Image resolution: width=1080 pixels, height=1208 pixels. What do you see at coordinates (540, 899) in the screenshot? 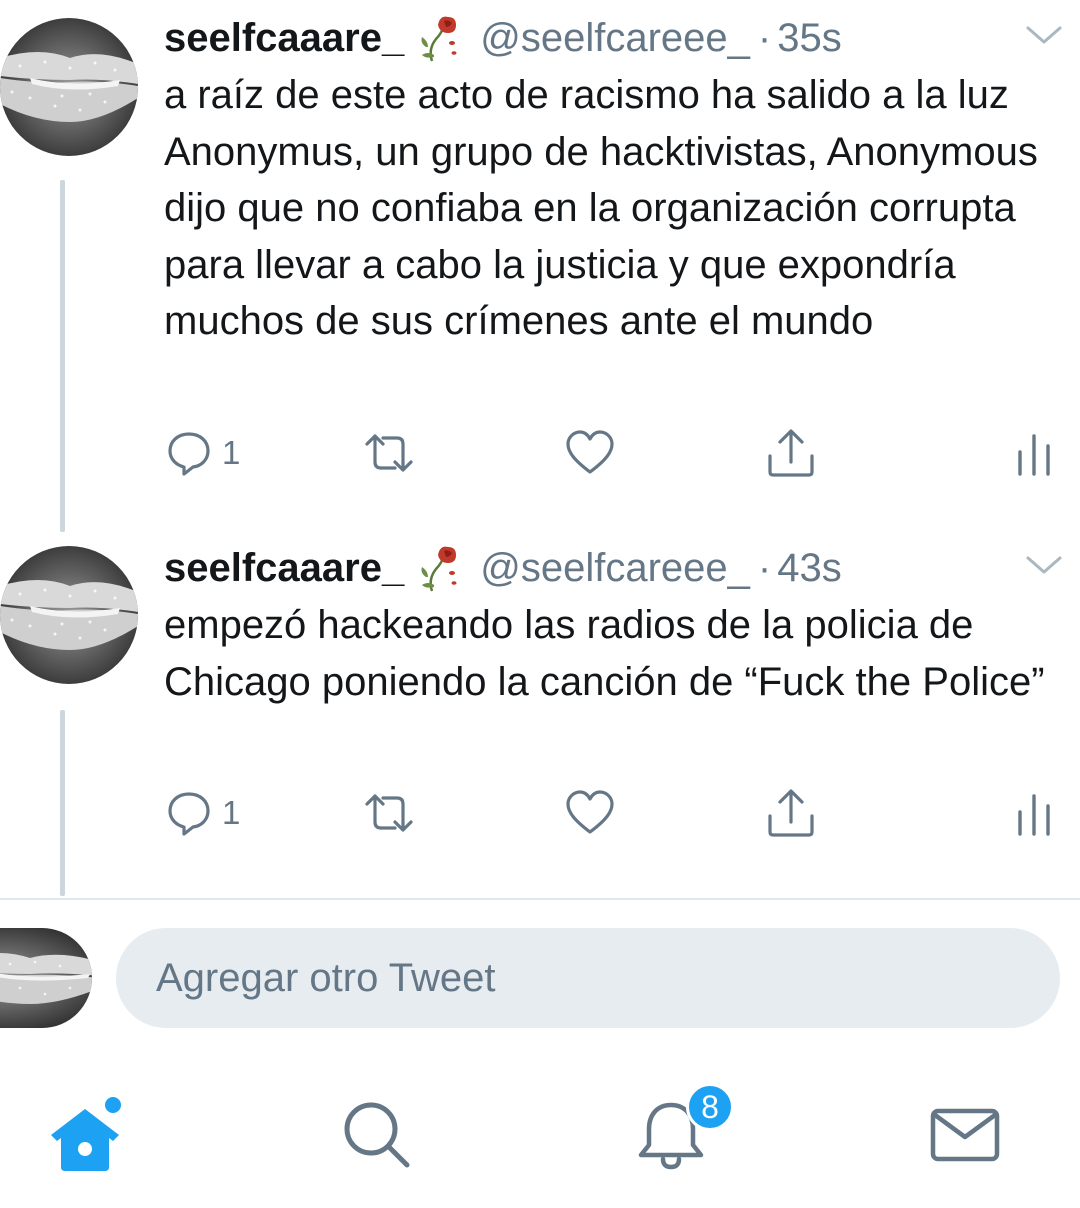
I see `divider` at bounding box center [540, 899].